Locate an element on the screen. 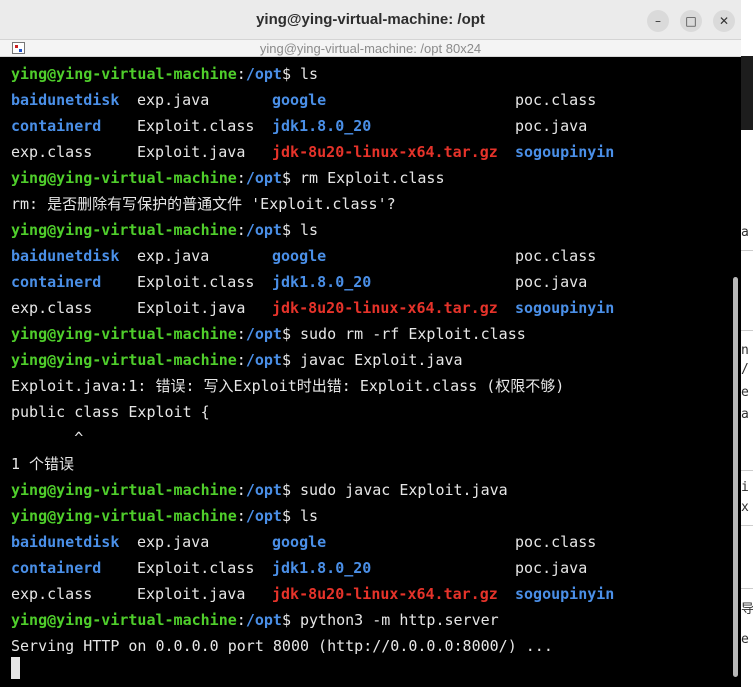 The height and width of the screenshot is (687, 753). output-line: rm: 是否删除有写保护的普通文件 'Exploit.class'? is located at coordinates (203, 204).